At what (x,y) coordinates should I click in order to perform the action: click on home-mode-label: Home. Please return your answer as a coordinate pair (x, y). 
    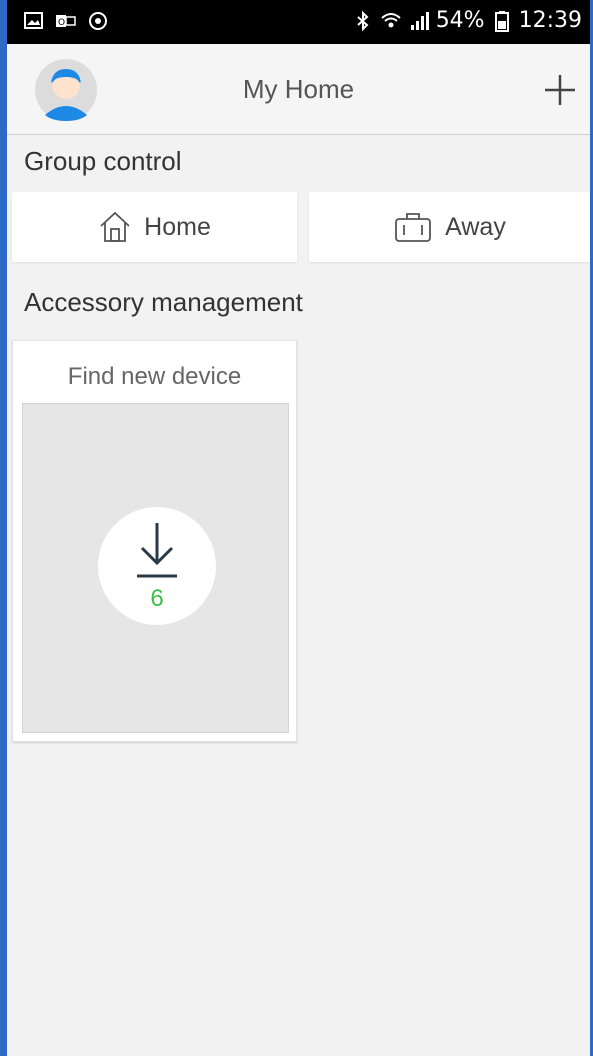
    Looking at the image, I should click on (177, 226).